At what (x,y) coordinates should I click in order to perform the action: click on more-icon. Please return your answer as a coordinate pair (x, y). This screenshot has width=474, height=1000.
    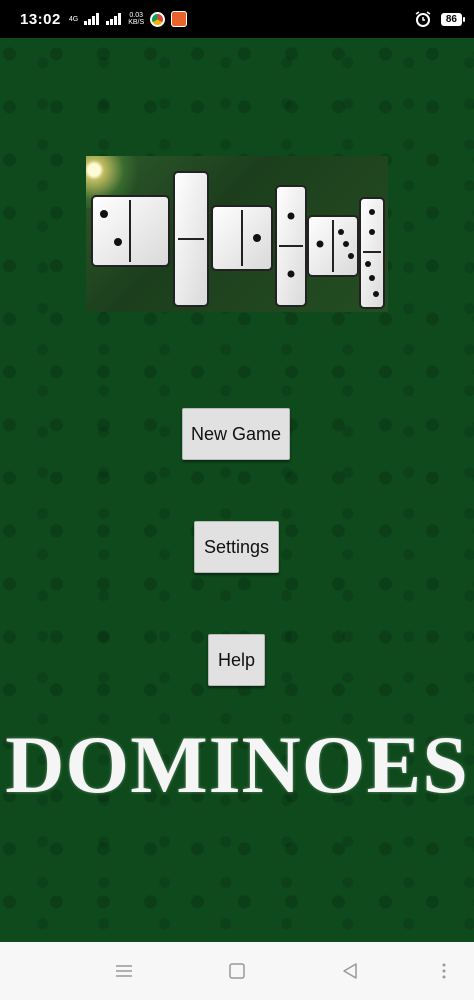
    Looking at the image, I should click on (444, 971).